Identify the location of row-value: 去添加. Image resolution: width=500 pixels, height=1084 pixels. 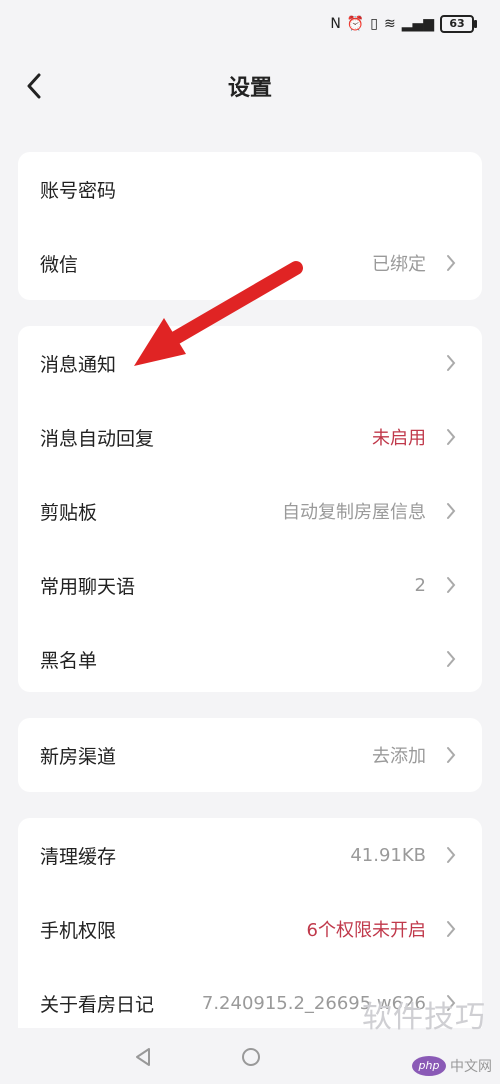
(399, 756).